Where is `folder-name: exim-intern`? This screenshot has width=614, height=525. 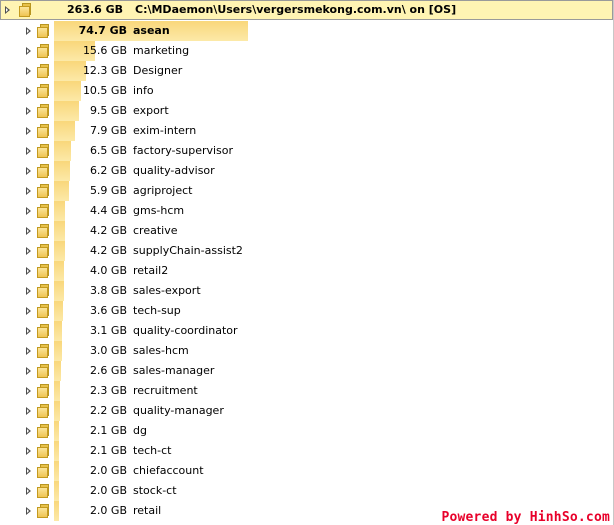 folder-name: exim-intern is located at coordinates (165, 130).